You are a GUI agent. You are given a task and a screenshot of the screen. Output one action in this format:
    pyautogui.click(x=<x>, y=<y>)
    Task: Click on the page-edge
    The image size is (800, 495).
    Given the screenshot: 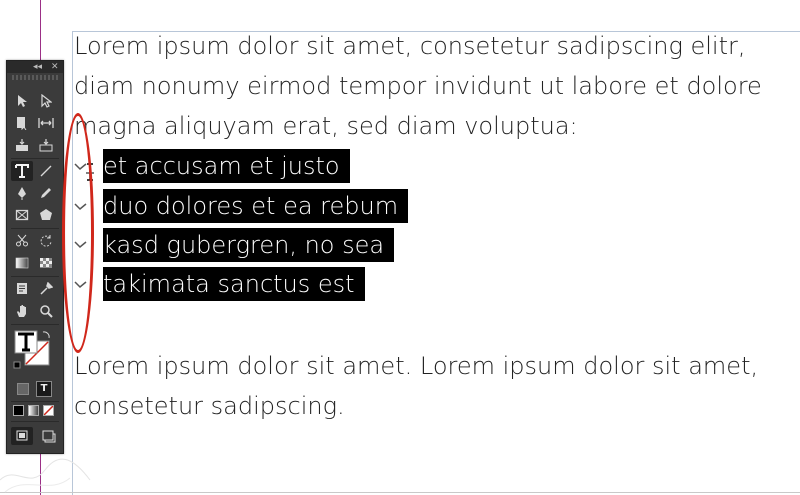 What is the action you would take?
    pyautogui.click(x=400, y=492)
    